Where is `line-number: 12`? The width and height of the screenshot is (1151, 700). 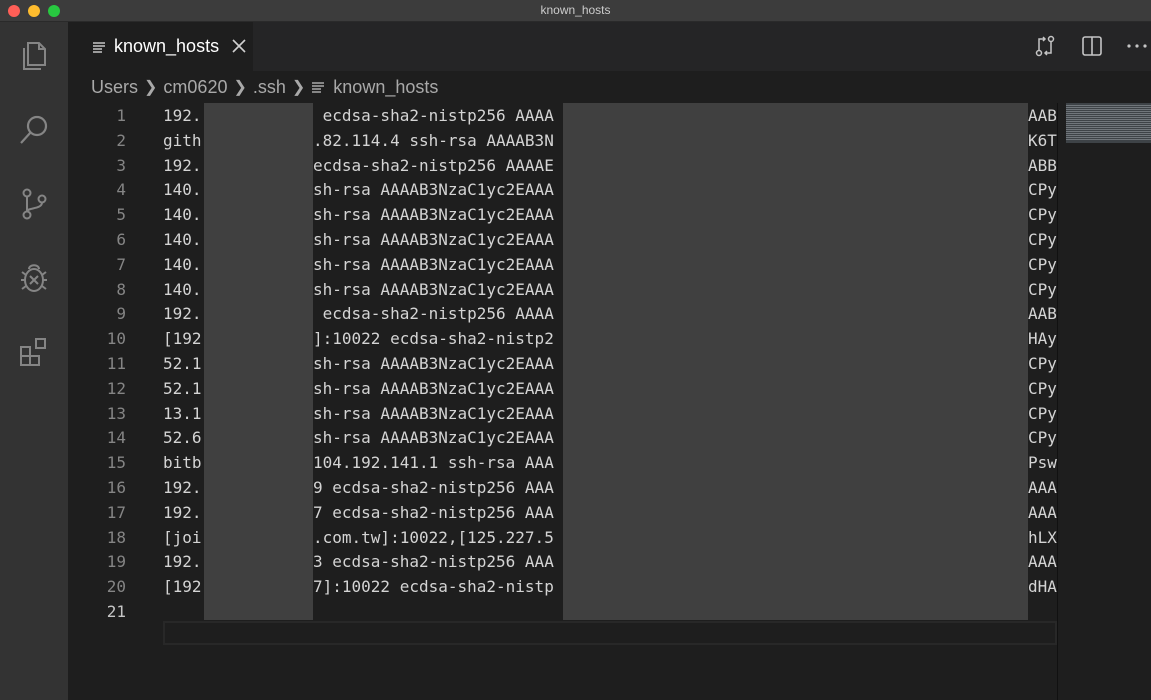 line-number: 12 is located at coordinates (116, 388).